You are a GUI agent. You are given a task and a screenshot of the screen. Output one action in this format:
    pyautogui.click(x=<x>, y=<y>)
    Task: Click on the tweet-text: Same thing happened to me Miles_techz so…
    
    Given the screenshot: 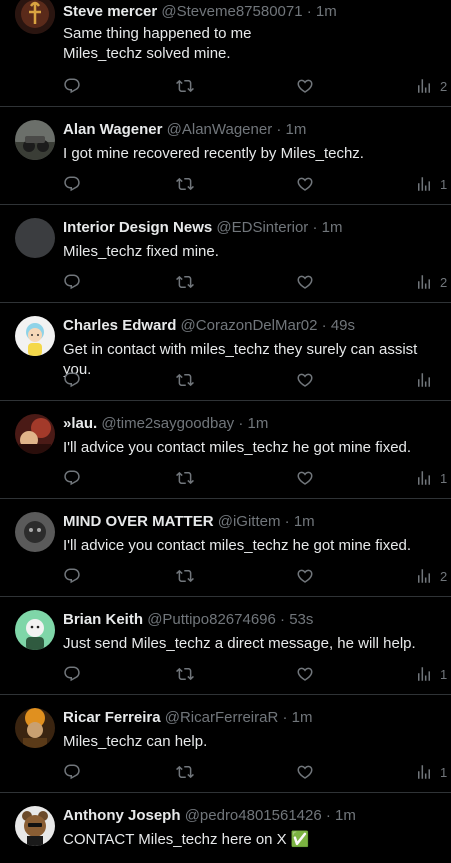 What is the action you would take?
    pyautogui.click(x=253, y=44)
    